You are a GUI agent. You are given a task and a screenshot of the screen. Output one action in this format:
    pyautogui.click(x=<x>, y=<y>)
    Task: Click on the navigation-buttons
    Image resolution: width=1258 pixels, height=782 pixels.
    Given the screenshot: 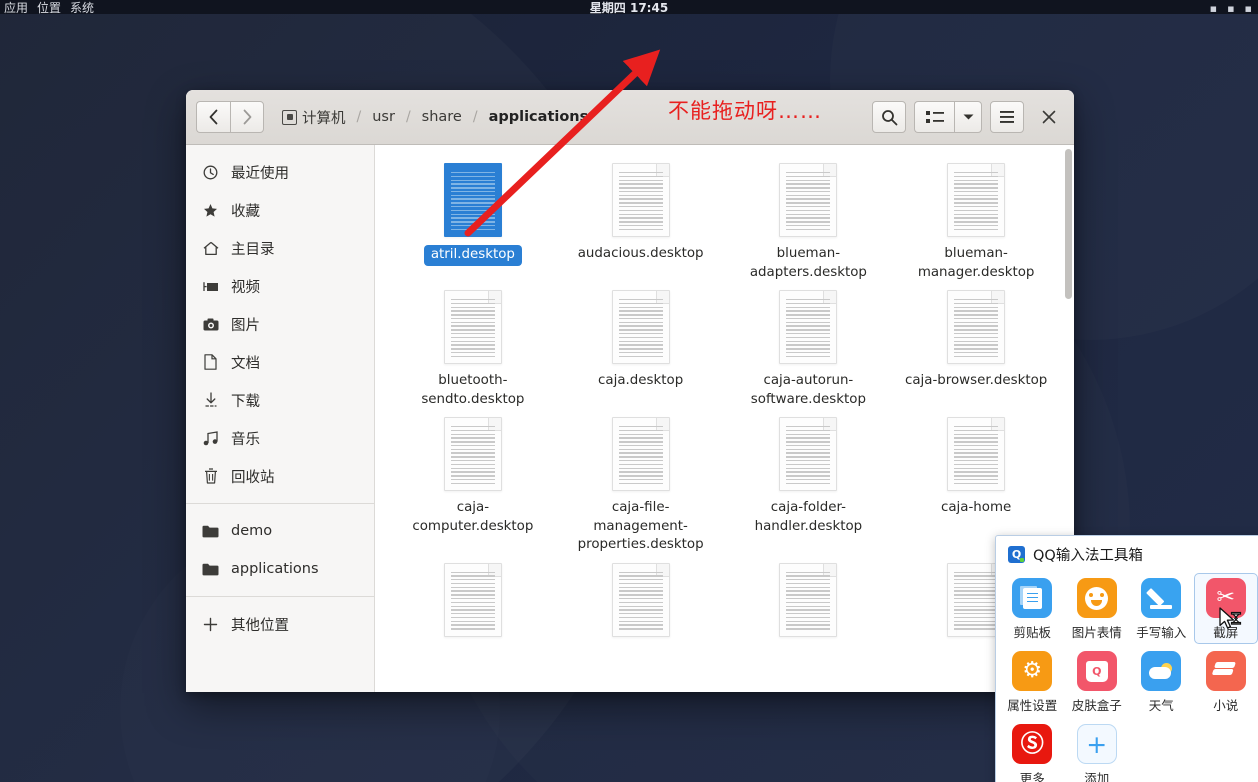 What is the action you would take?
    pyautogui.click(x=230, y=117)
    